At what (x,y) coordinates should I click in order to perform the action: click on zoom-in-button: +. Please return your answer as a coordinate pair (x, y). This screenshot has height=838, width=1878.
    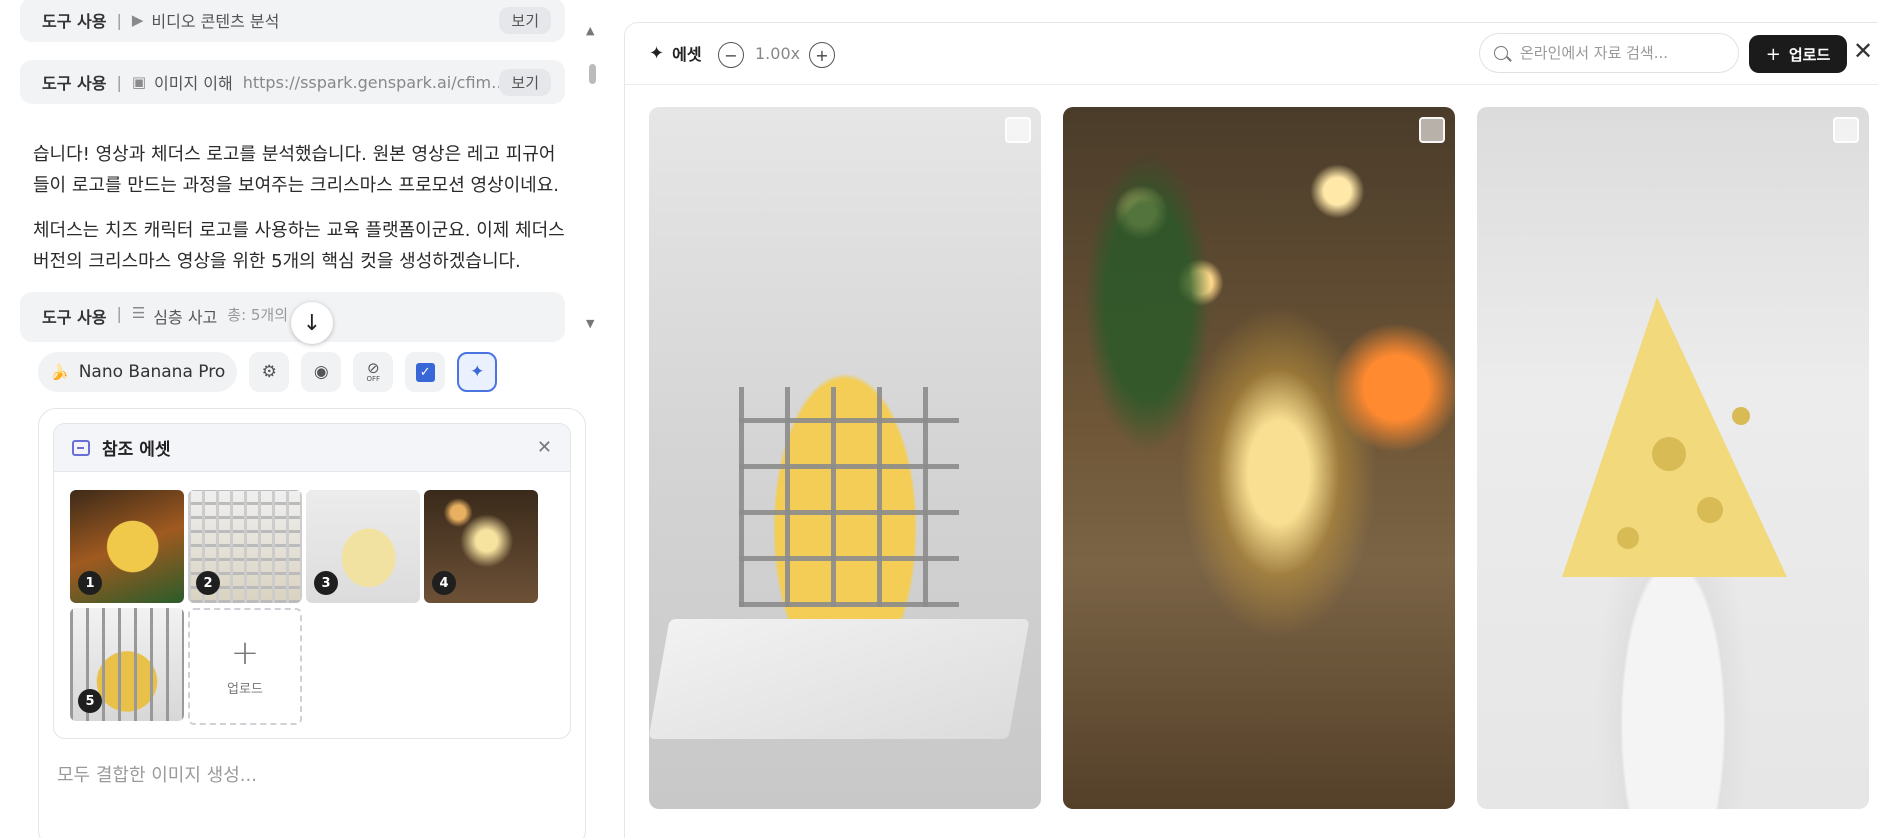
    Looking at the image, I should click on (822, 55).